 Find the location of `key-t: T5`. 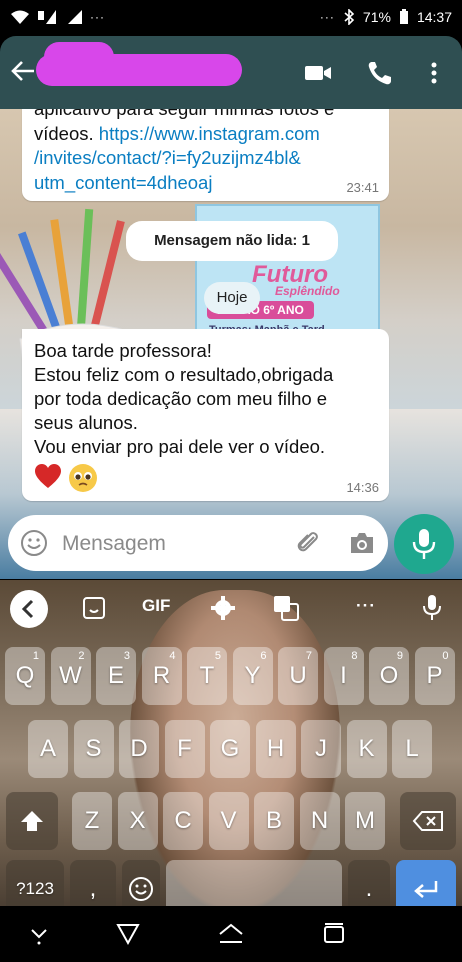

key-t: T5 is located at coordinates (207, 676).